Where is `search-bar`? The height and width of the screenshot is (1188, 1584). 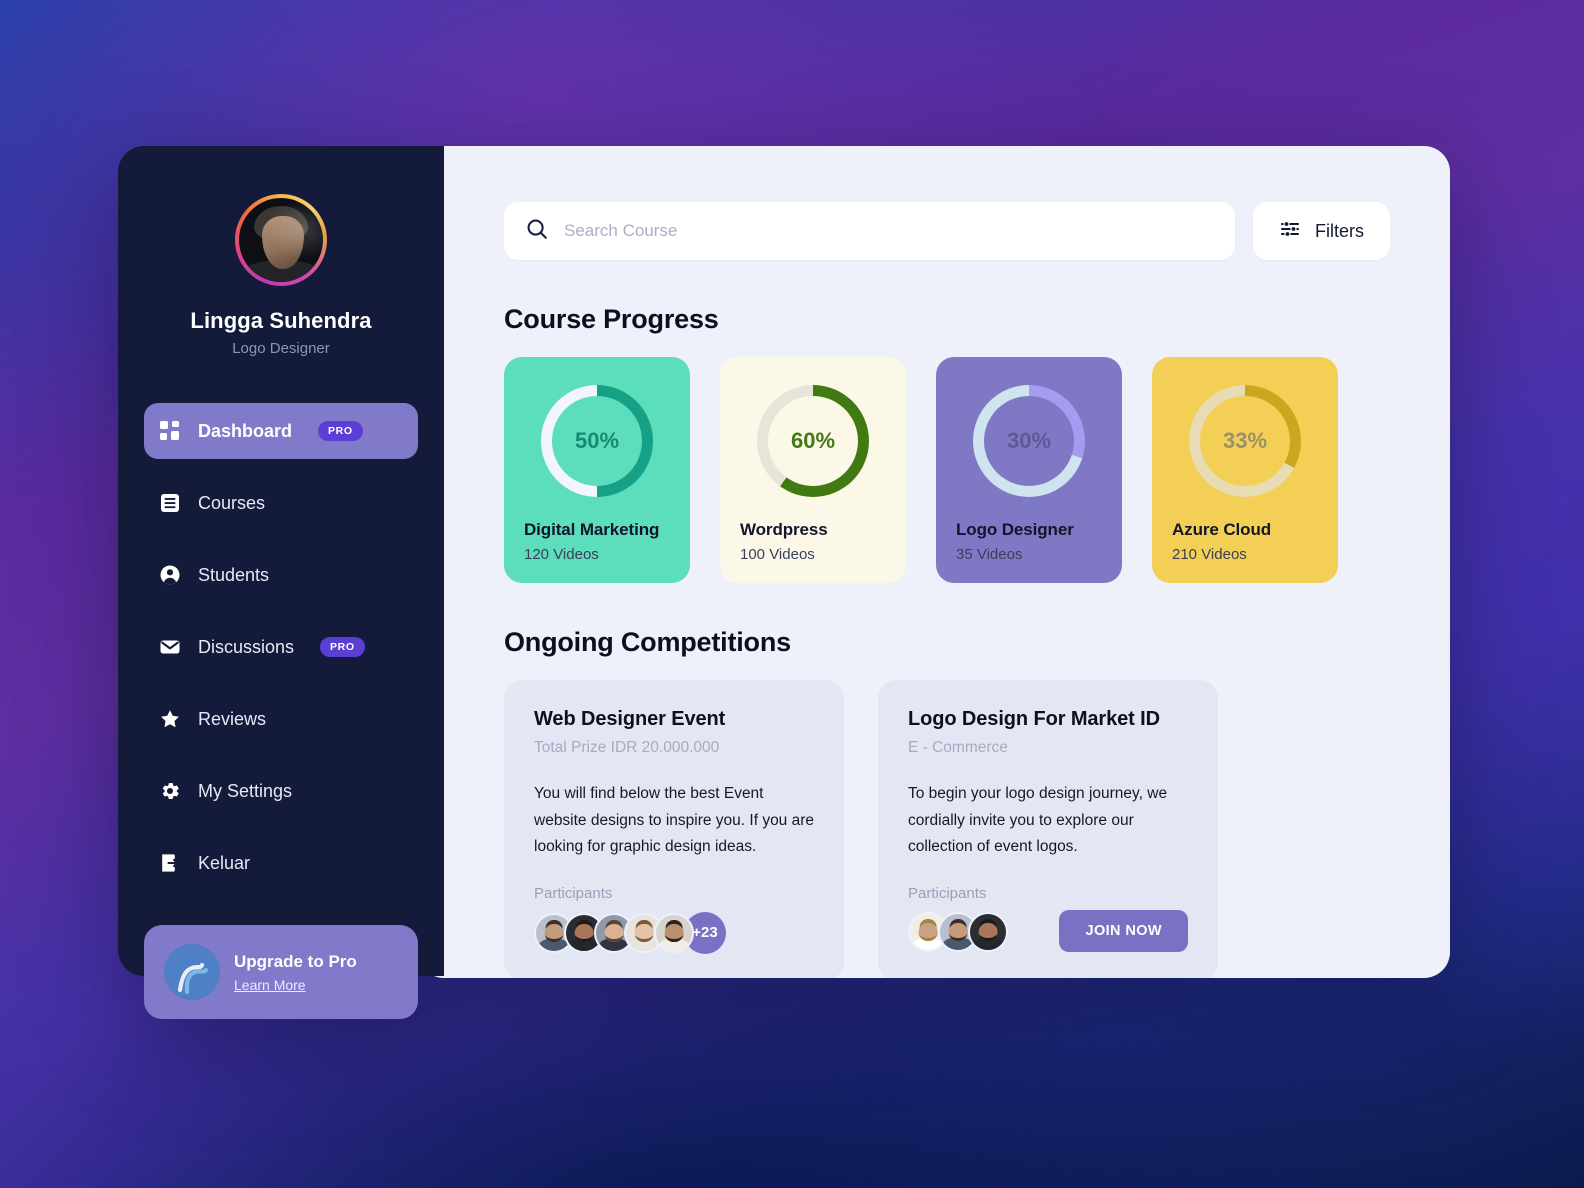
search-bar is located at coordinates (869, 231).